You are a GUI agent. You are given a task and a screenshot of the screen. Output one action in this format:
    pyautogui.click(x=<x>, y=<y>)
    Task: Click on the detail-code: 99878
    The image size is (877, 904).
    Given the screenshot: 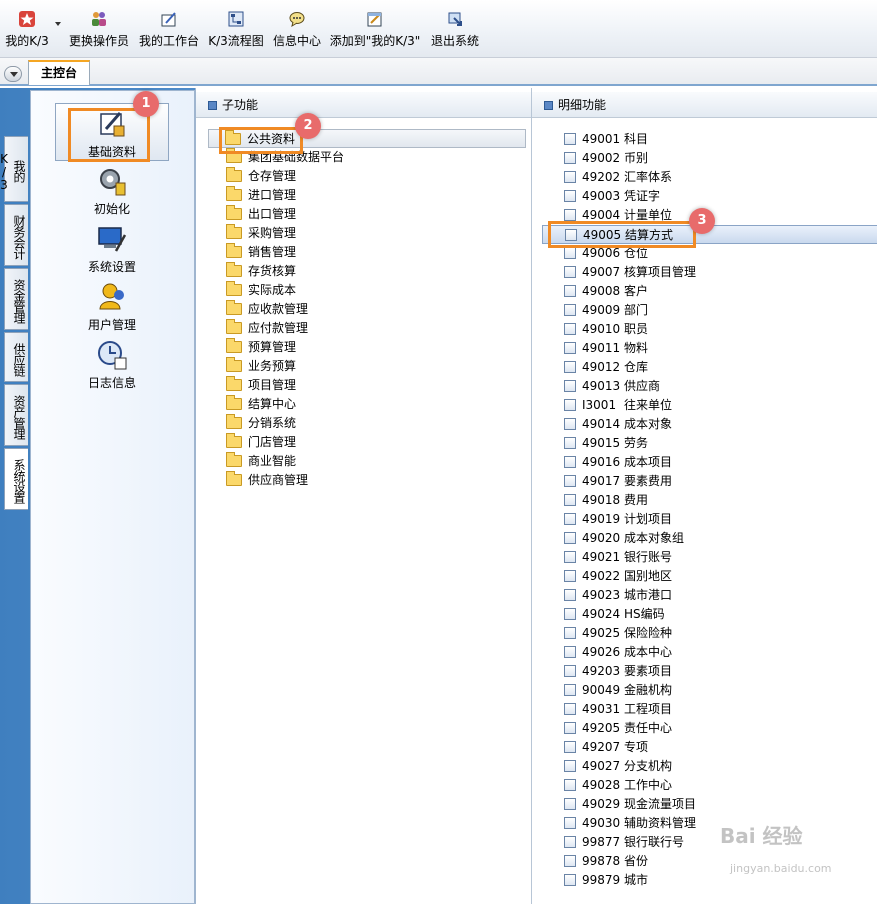 What is the action you would take?
    pyautogui.click(x=601, y=861)
    